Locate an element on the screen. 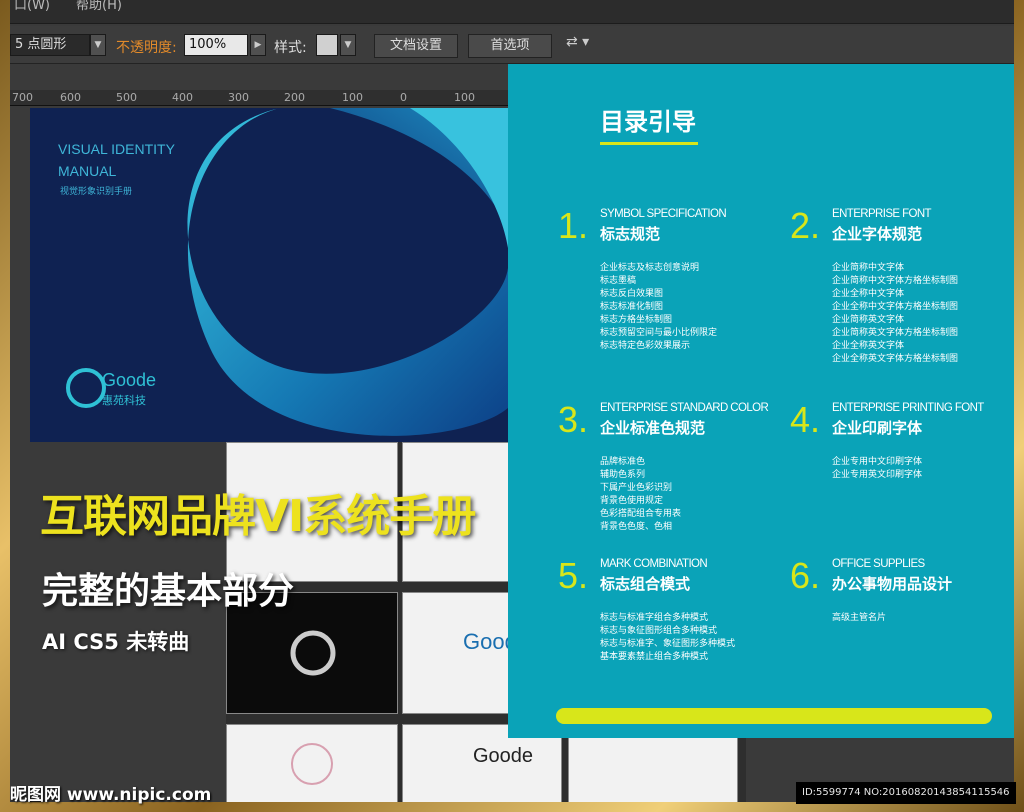 This screenshot has height=812, width=1024. section-number: 1. is located at coordinates (573, 225).